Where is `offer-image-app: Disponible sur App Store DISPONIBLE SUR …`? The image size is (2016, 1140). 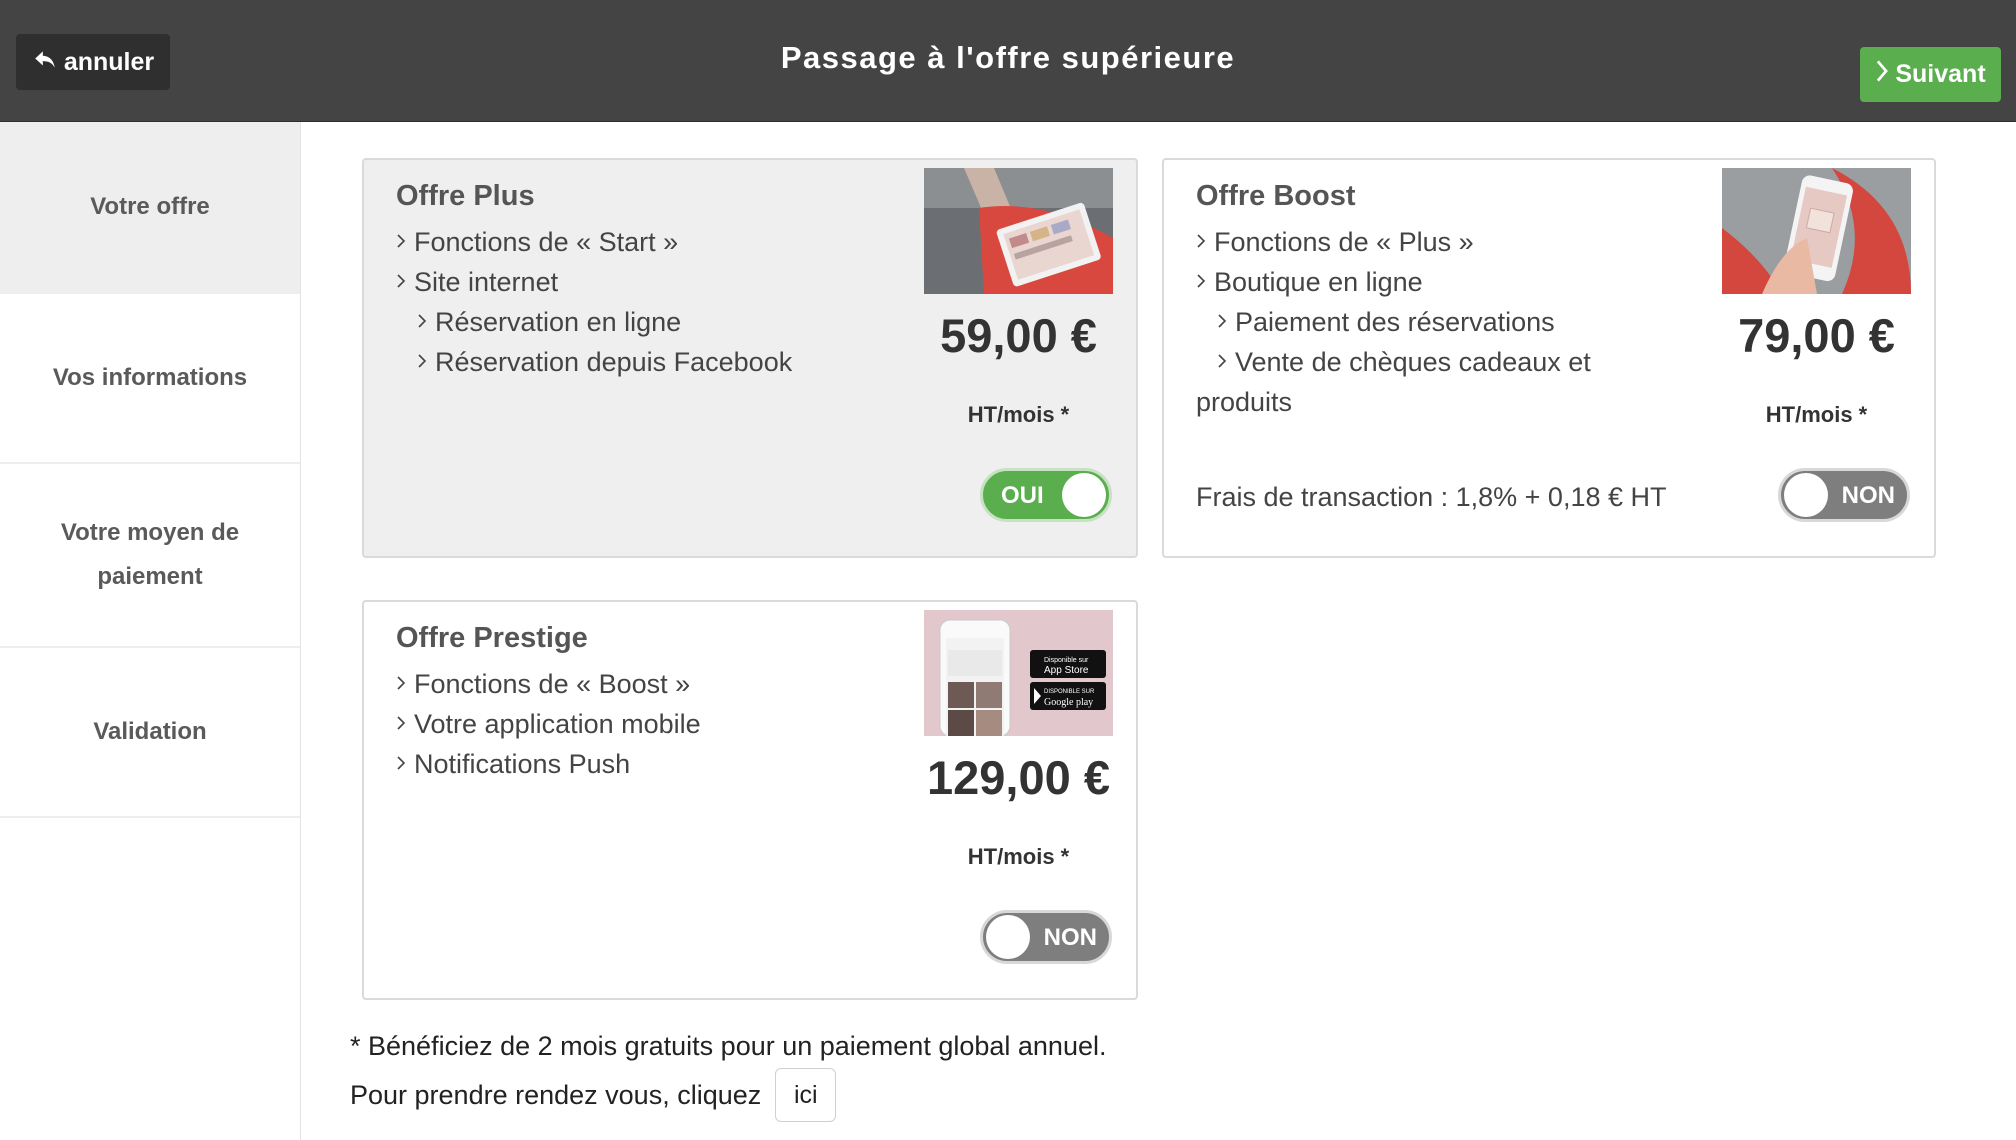 offer-image-app: Disponible sur App Store DISPONIBLE SUR … is located at coordinates (1018, 673).